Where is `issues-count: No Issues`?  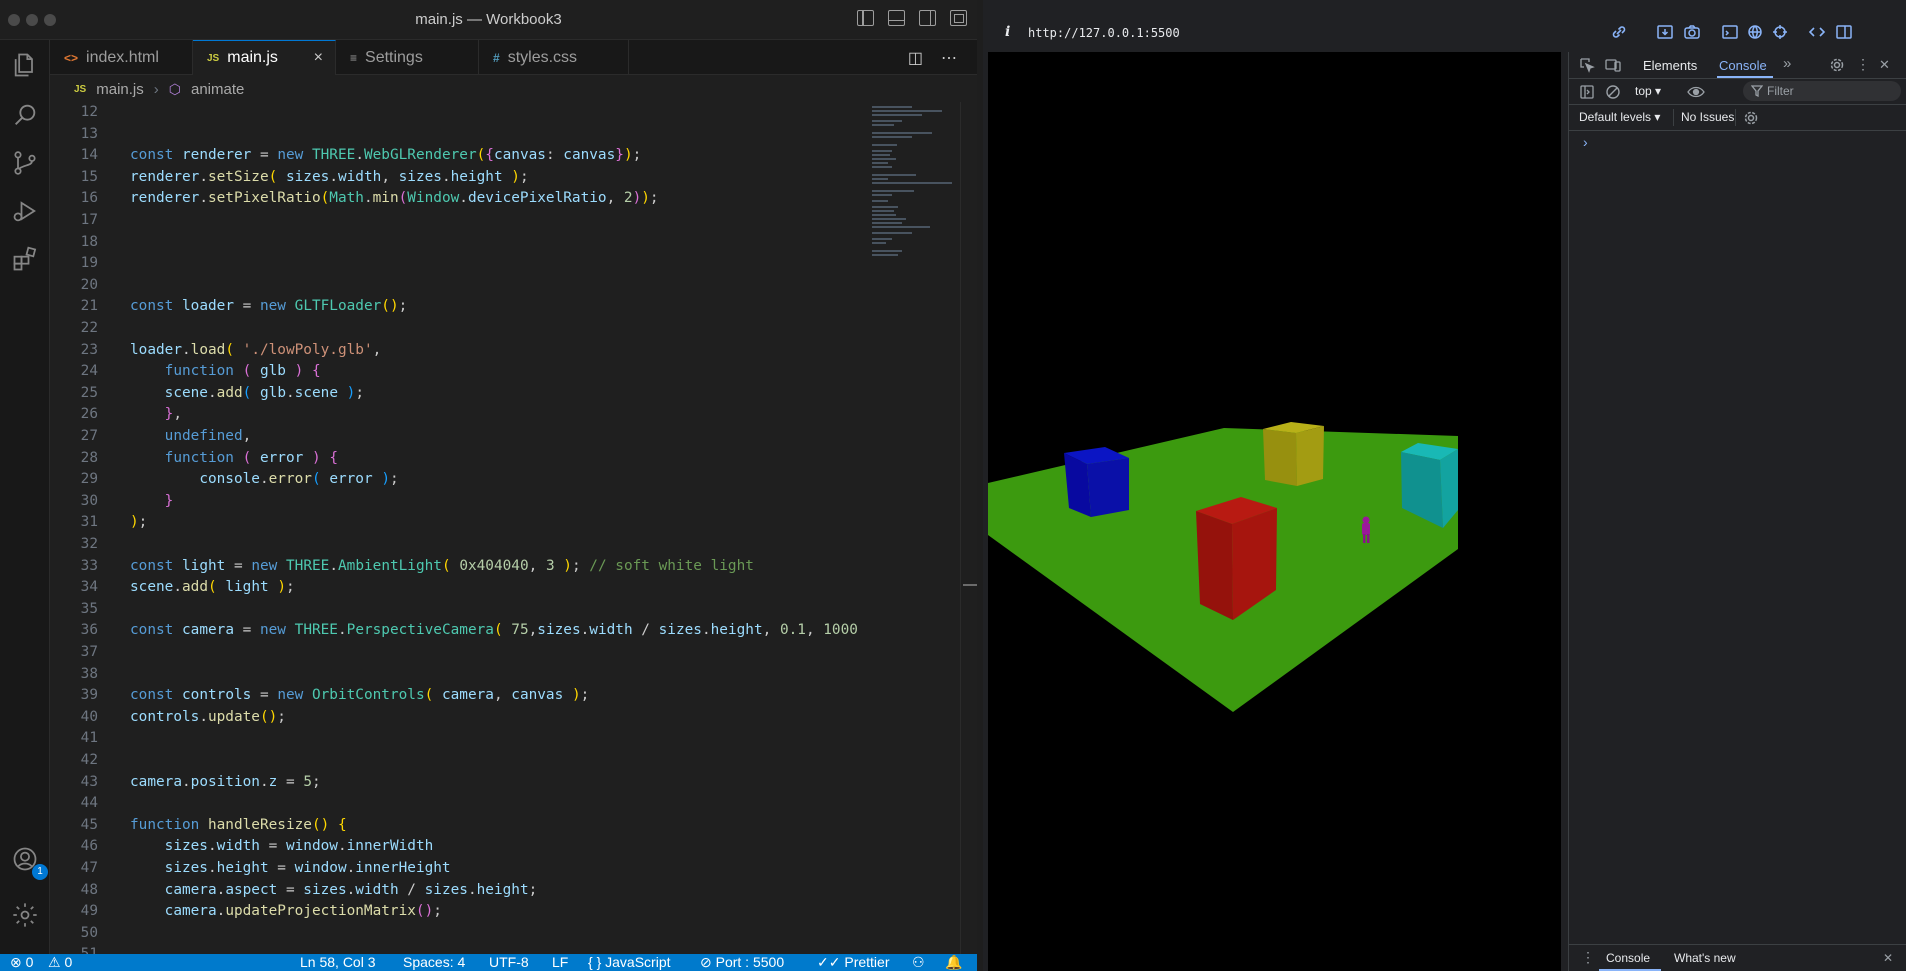 issues-count: No Issues is located at coordinates (1707, 117).